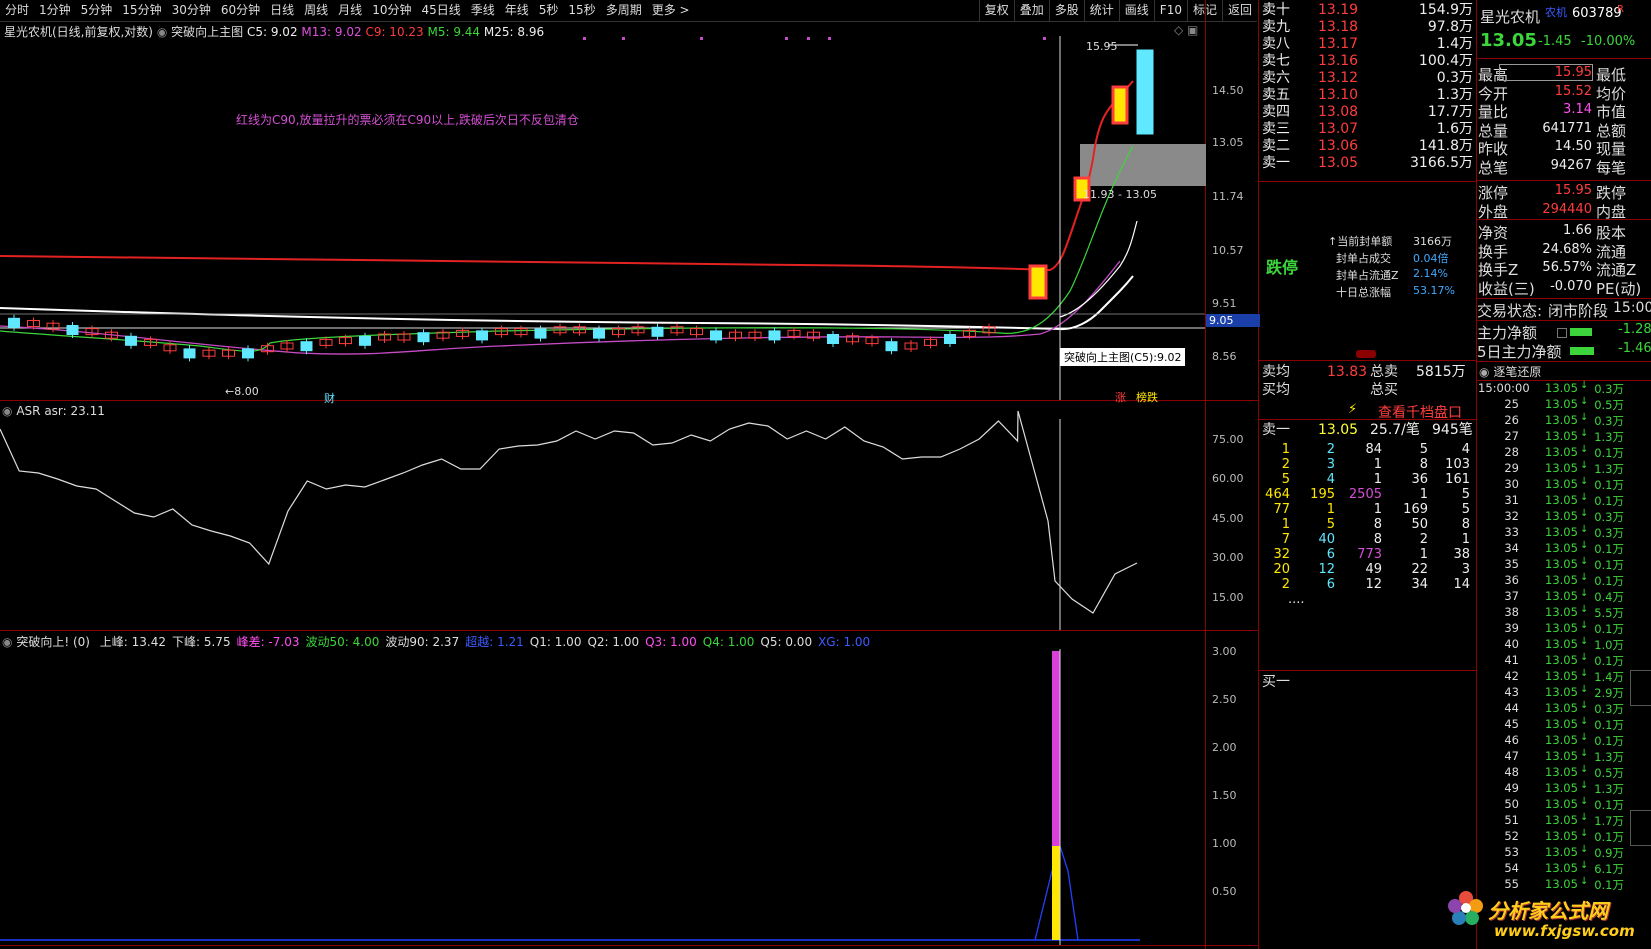  I want to click on sell-level-label: 卖七, so click(1276, 61).